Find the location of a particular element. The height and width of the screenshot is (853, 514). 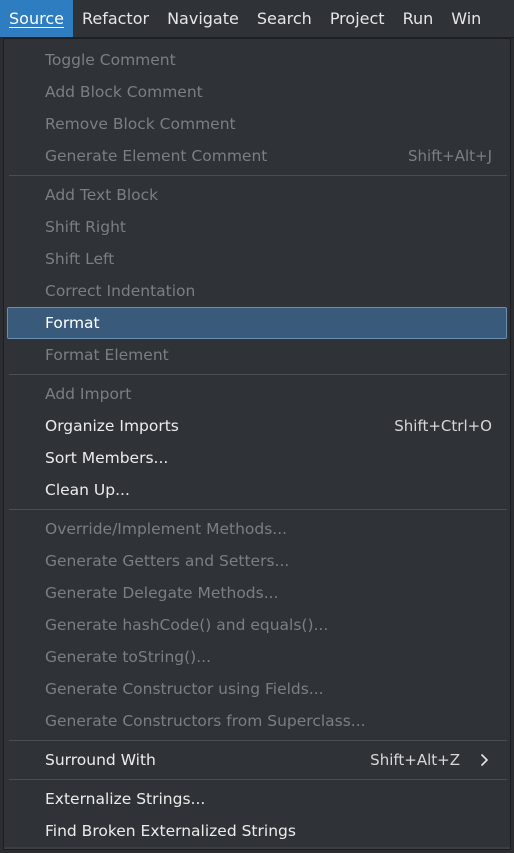

menu-item-label: Surround With is located at coordinates (100, 760).